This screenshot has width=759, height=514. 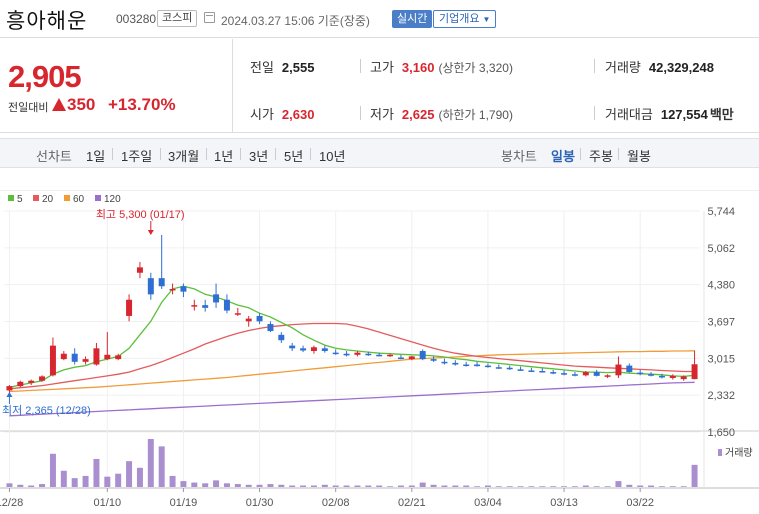 I want to click on y-tick-label: 5,062, so click(x=721, y=249).